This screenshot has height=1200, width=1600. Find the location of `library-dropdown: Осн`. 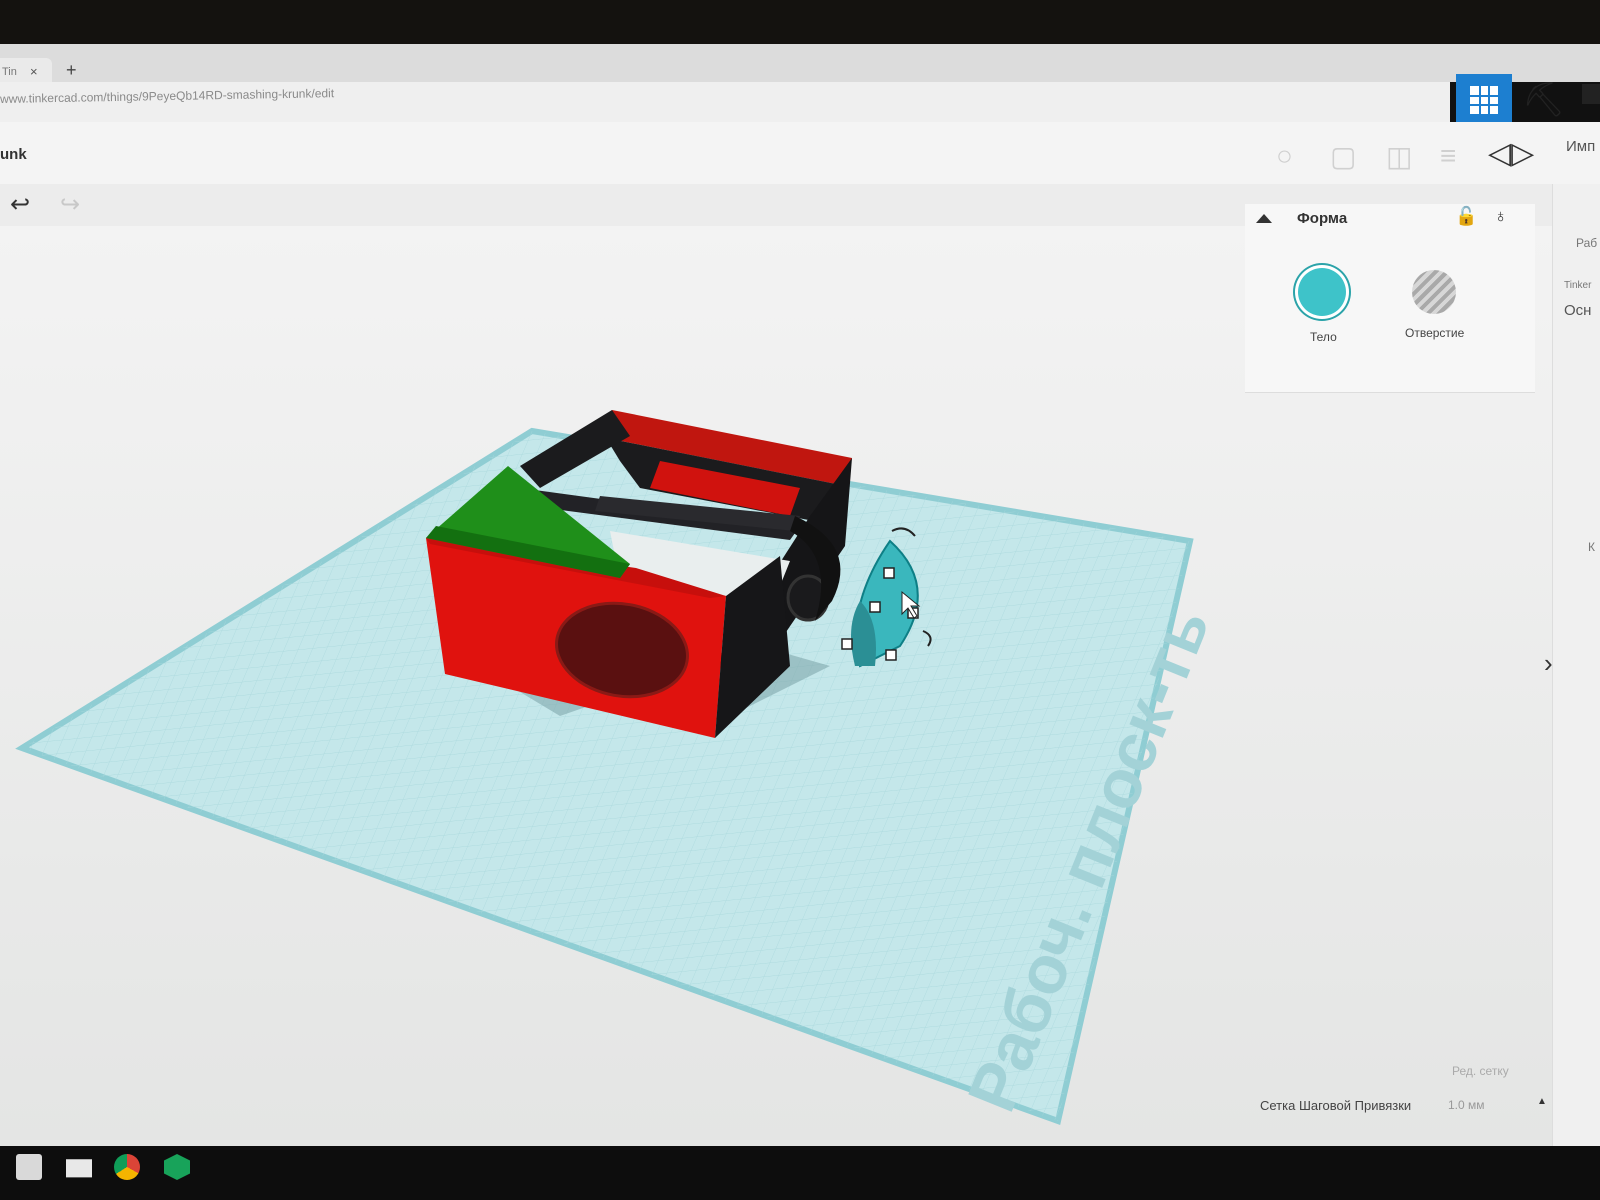

library-dropdown: Осн is located at coordinates (1577, 310).